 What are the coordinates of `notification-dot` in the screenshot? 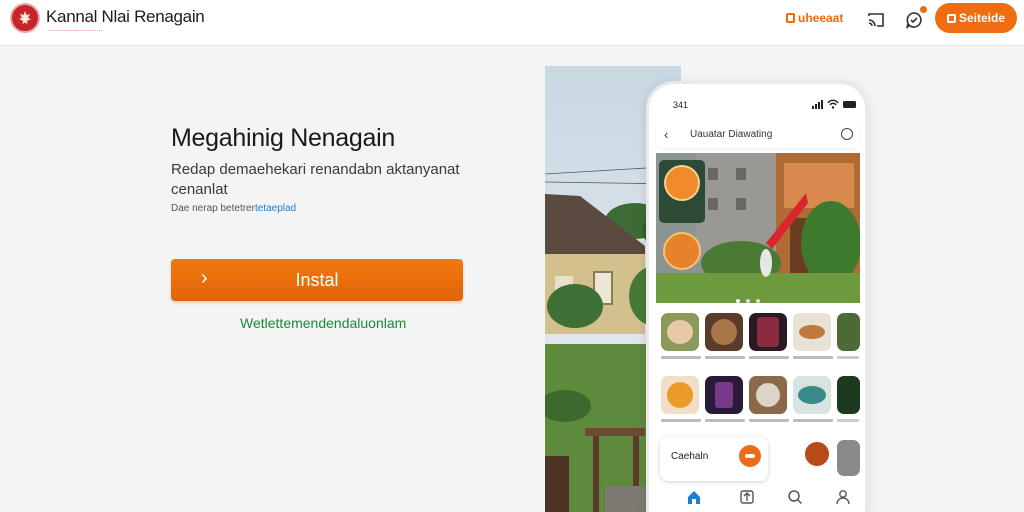 It's located at (923, 9).